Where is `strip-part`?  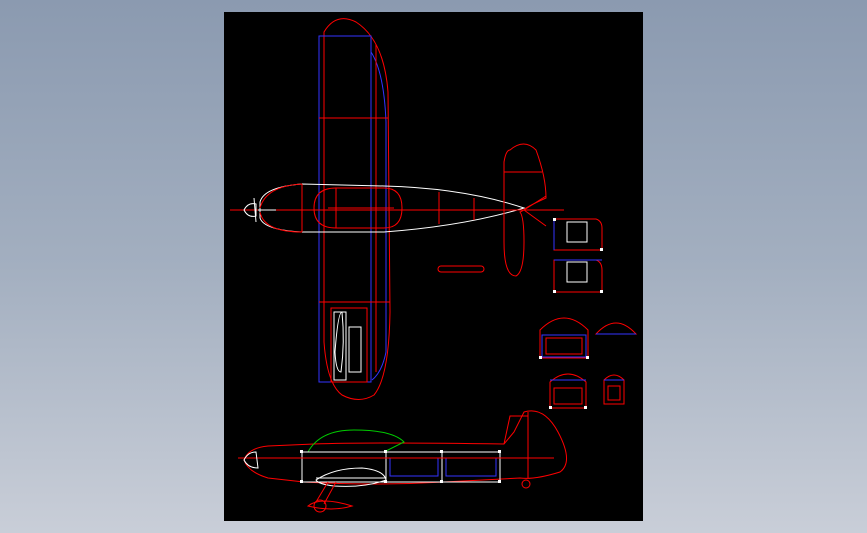 strip-part is located at coordinates (461, 269).